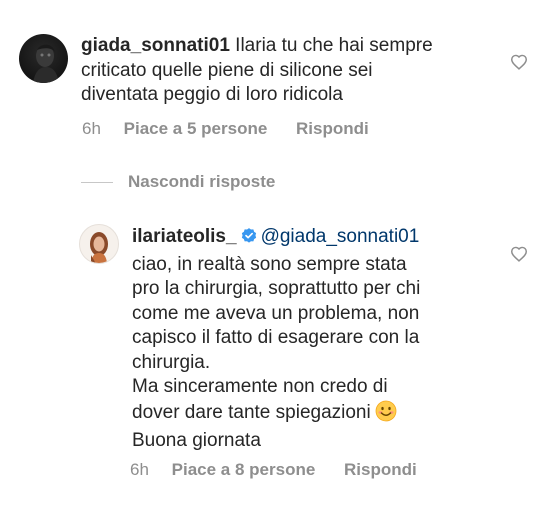 Image resolution: width=560 pixels, height=506 pixels. I want to click on comment-username: giada_sonnati01, so click(155, 45).